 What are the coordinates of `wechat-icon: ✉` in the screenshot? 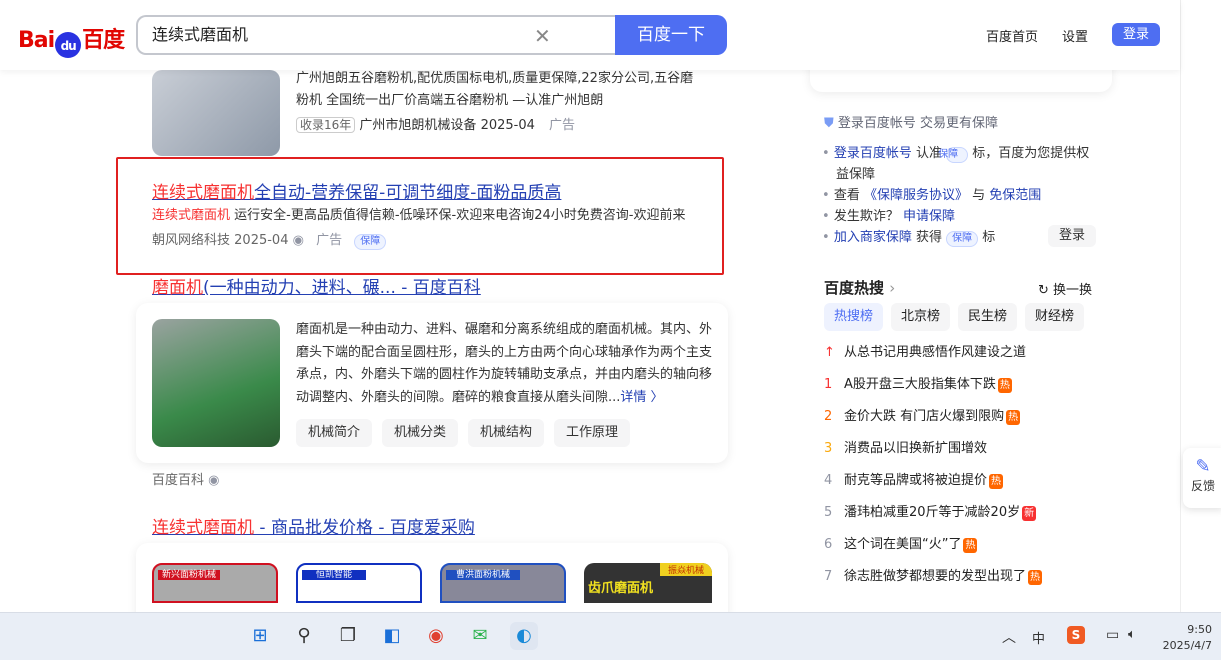 It's located at (480, 636).